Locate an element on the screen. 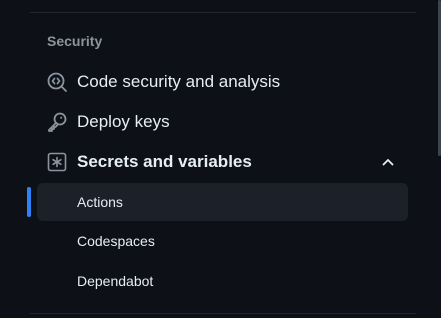 Image resolution: width=441 pixels, height=318 pixels. section-heading-security: Security is located at coordinates (75, 41).